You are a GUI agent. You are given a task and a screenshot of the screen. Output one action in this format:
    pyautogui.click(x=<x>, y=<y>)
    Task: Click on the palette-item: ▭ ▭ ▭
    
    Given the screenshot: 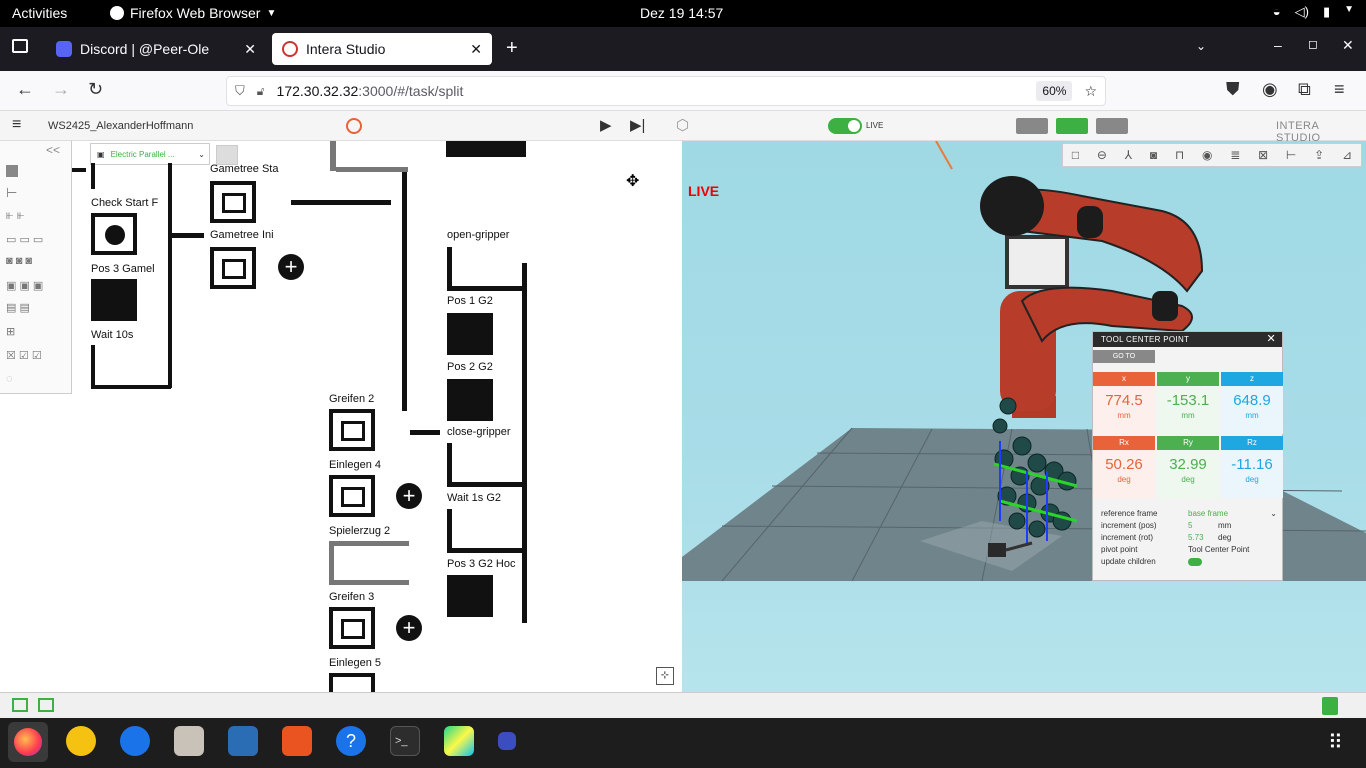 What is the action you would take?
    pyautogui.click(x=24, y=239)
    